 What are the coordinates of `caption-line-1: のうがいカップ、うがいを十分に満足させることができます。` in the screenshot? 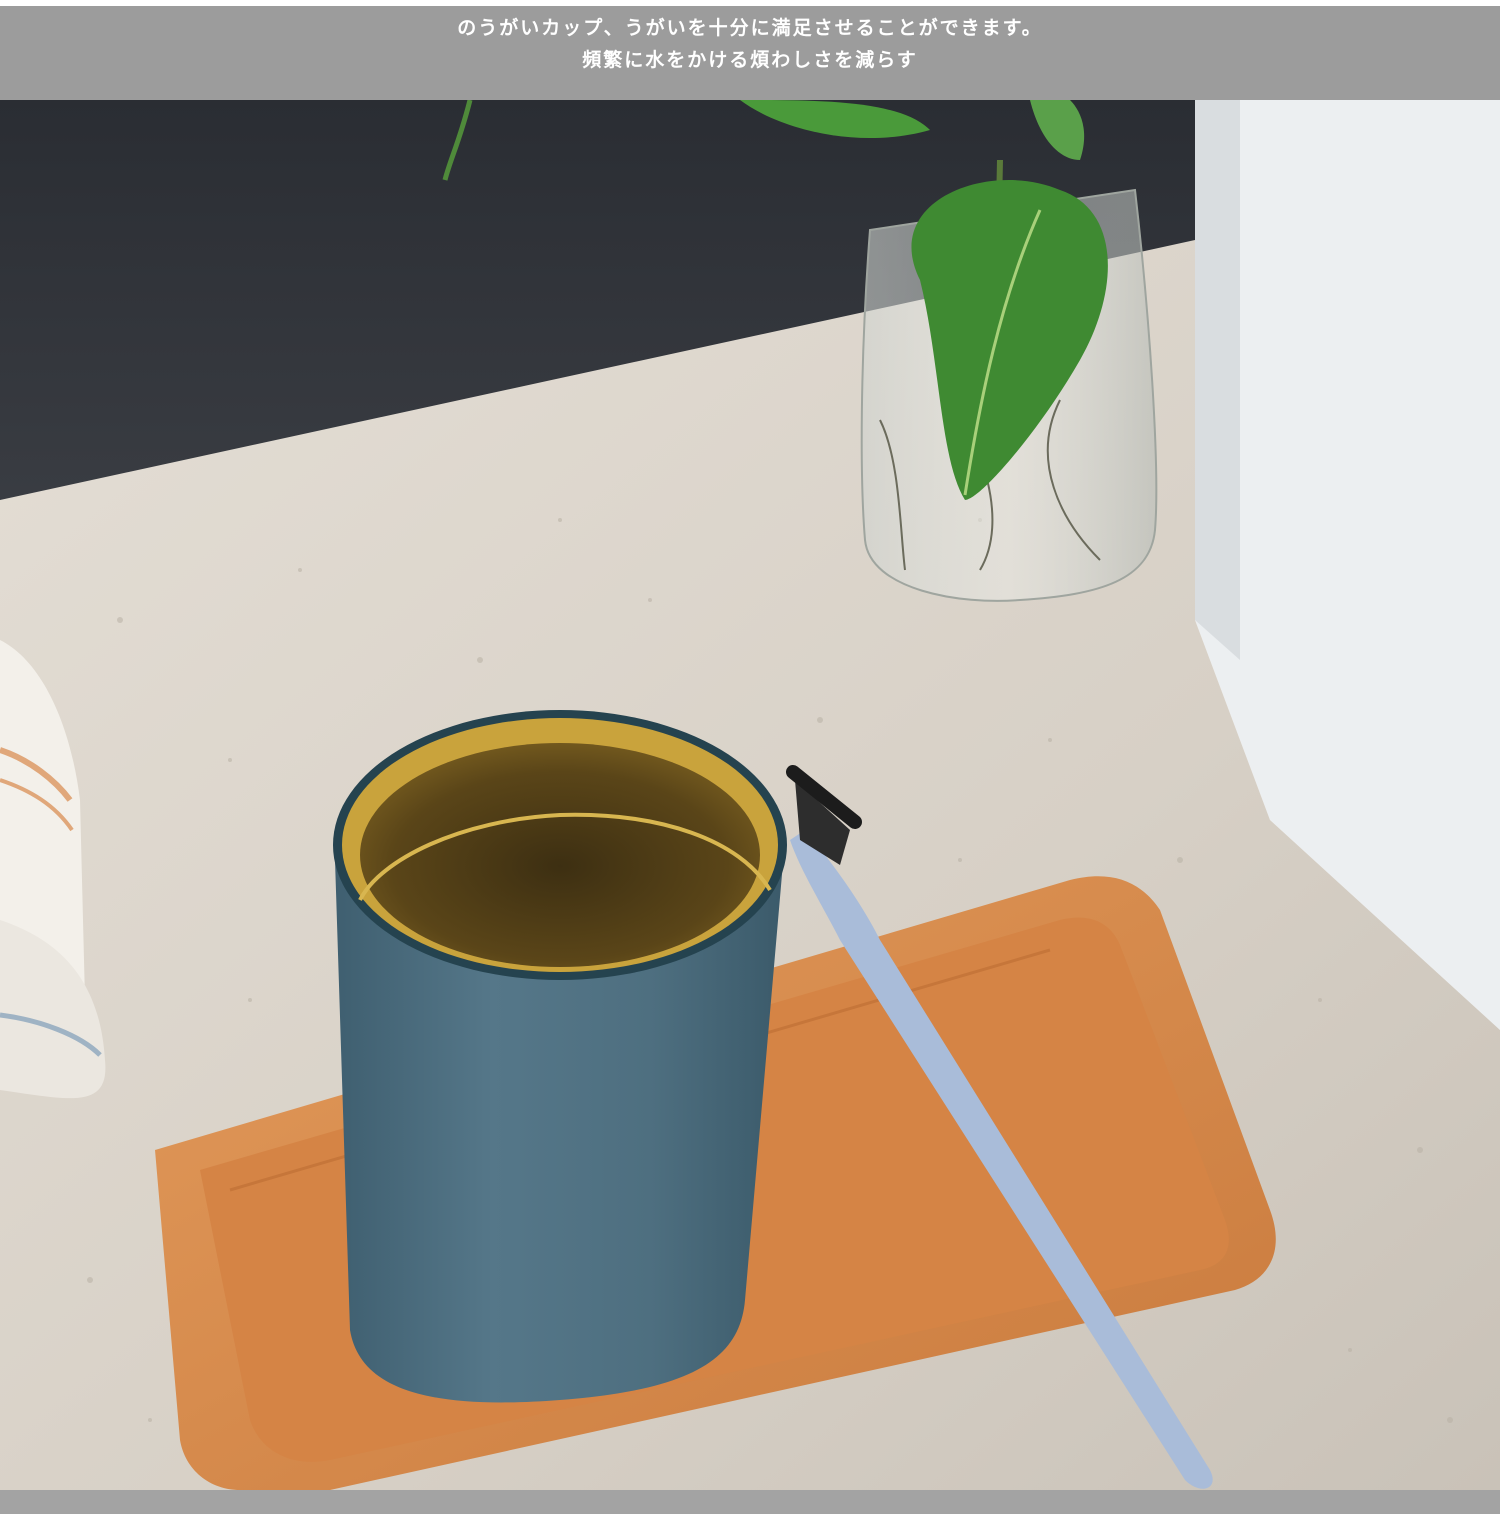 It's located at (750, 28).